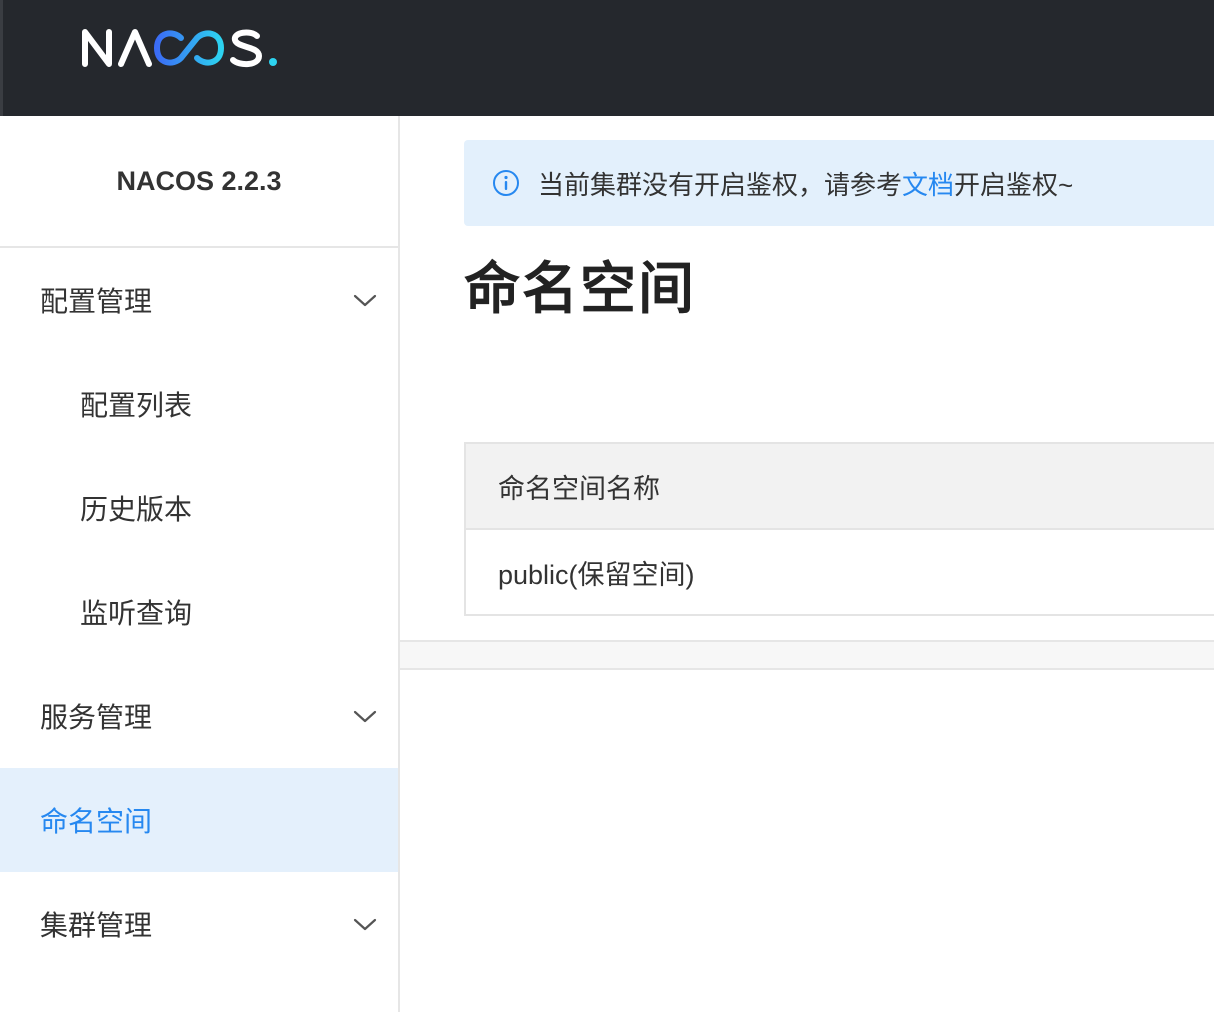  I want to click on auth-notice-banner: 当前集群没有开启鉴权，请参考 文档 开启鉴权~, so click(839, 183).